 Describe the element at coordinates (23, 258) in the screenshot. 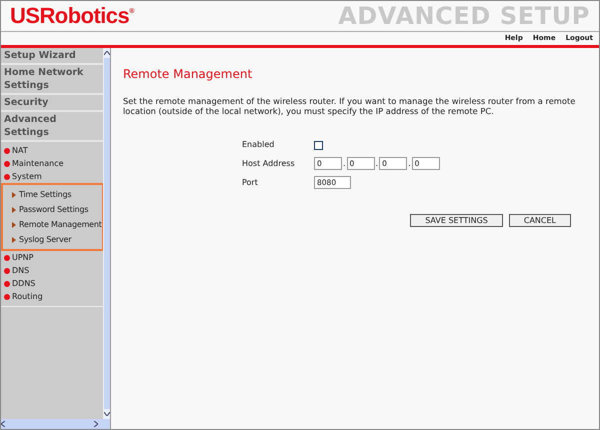

I see `sidebar-item: UPNP` at that location.